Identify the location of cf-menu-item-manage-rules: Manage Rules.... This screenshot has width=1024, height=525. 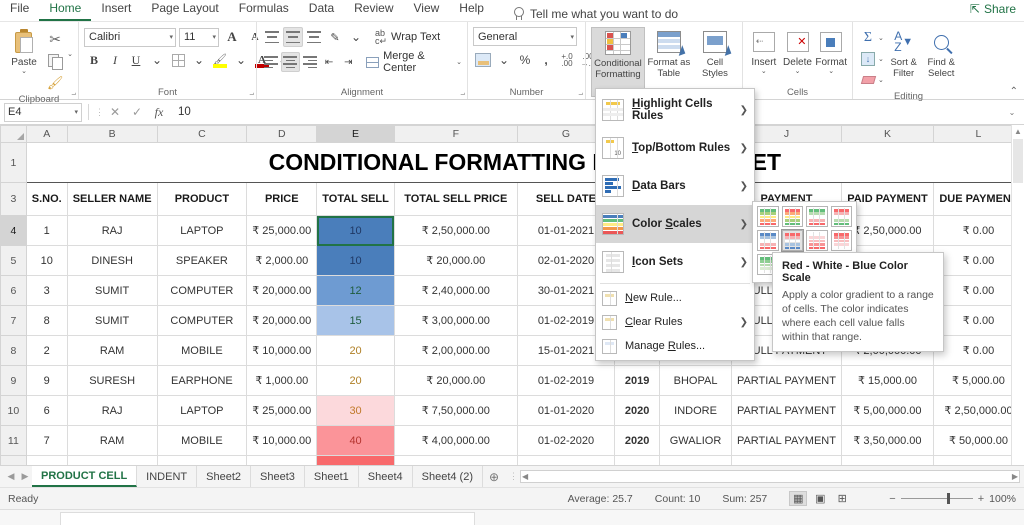
(675, 346).